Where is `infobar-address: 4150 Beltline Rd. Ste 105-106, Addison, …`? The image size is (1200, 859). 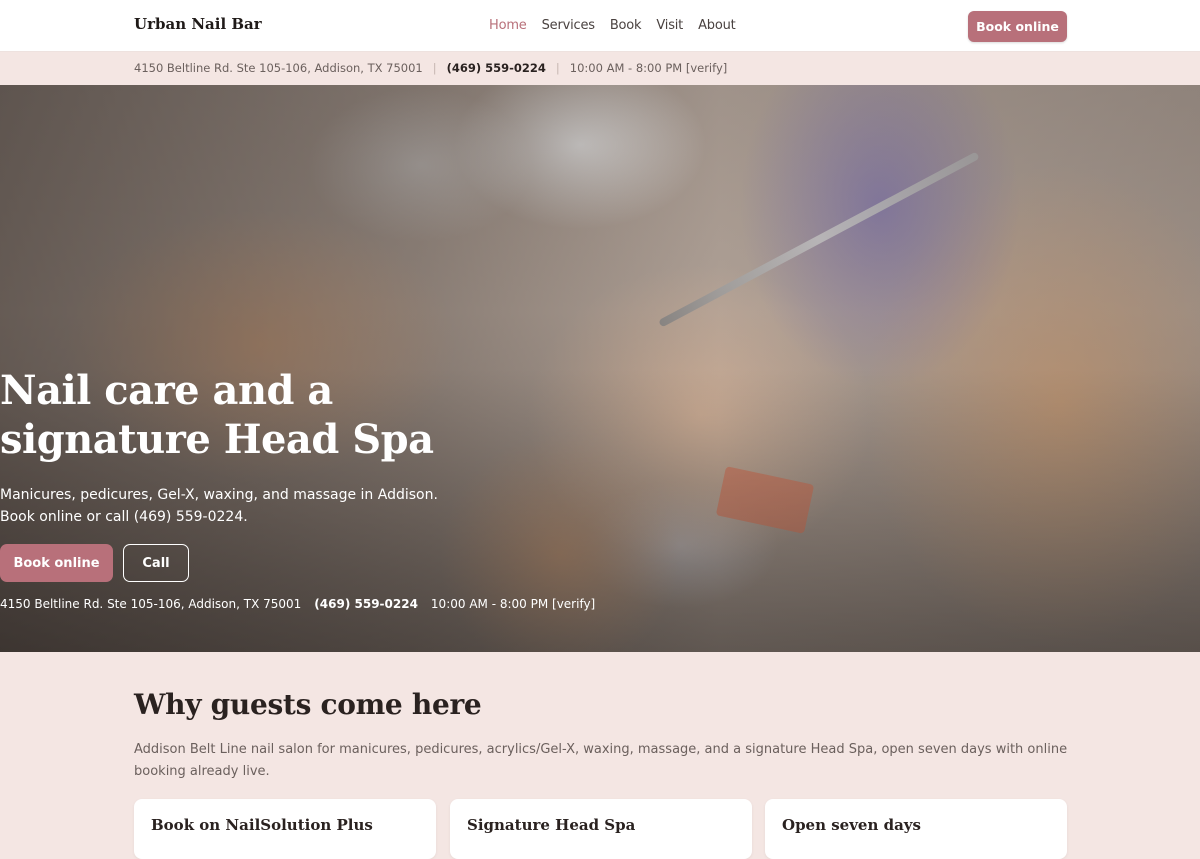
infobar-address: 4150 Beltline Rd. Ste 105-106, Addison, … is located at coordinates (278, 68).